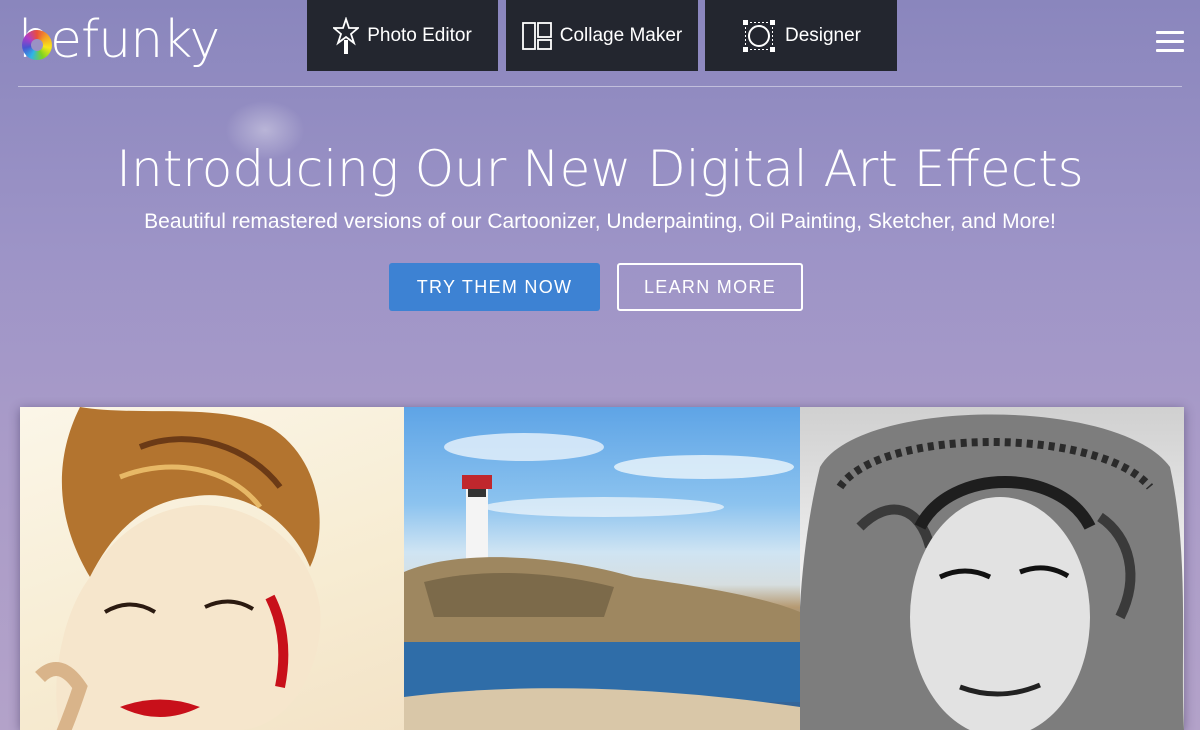 Image resolution: width=1200 pixels, height=730 pixels. Describe the element at coordinates (992, 568) in the screenshot. I see `sketch-effect-image` at that location.